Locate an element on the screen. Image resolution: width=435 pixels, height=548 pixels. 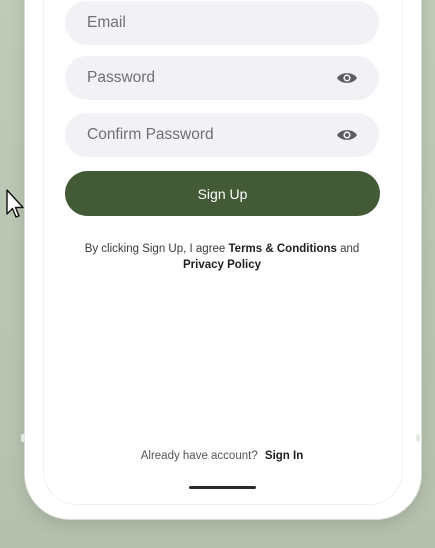
confirm-password-field: Confirm Password is located at coordinates (222, 135).